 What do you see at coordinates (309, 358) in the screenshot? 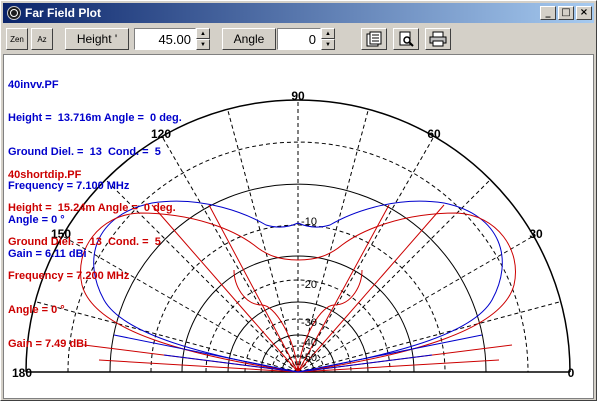
I see `ring-label-50: -50` at bounding box center [309, 358].